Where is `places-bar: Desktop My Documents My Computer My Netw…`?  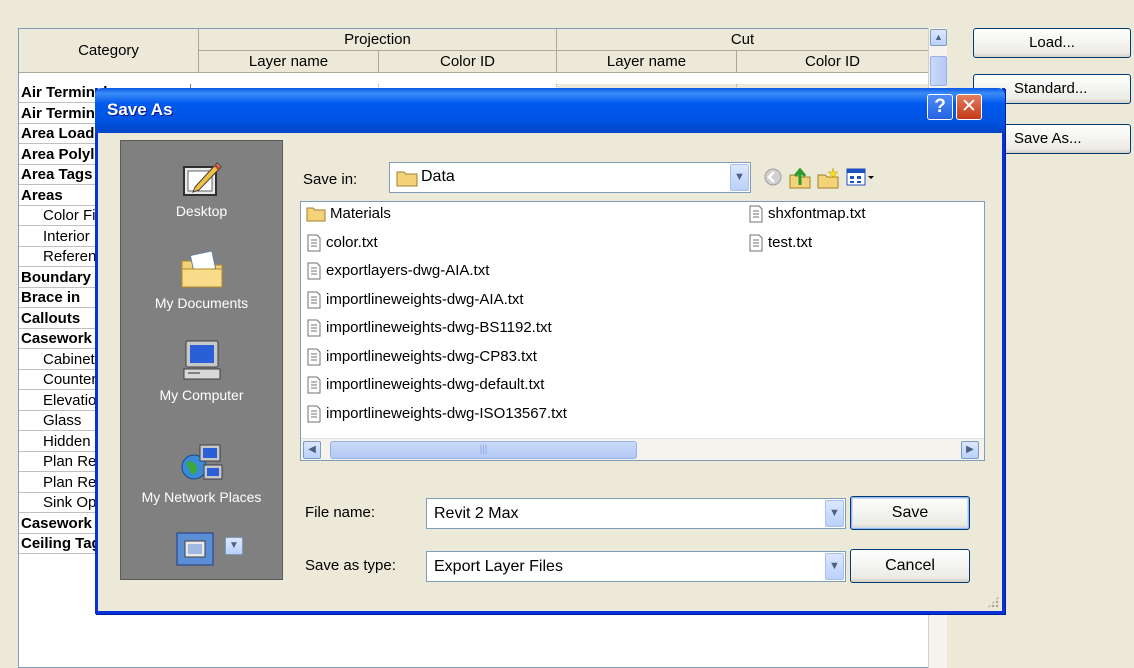 places-bar: Desktop My Documents My Computer My Netw… is located at coordinates (201, 360).